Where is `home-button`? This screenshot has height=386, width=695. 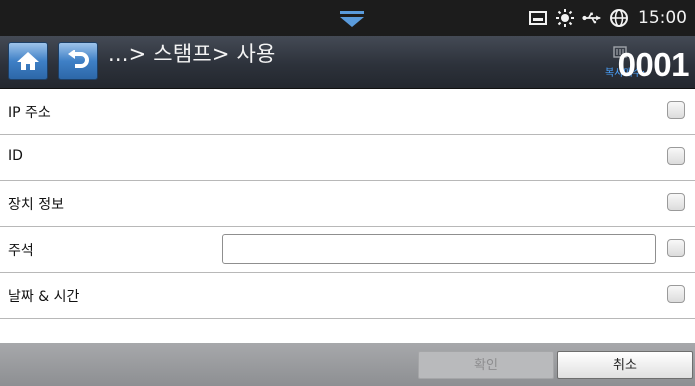 home-button is located at coordinates (28, 61).